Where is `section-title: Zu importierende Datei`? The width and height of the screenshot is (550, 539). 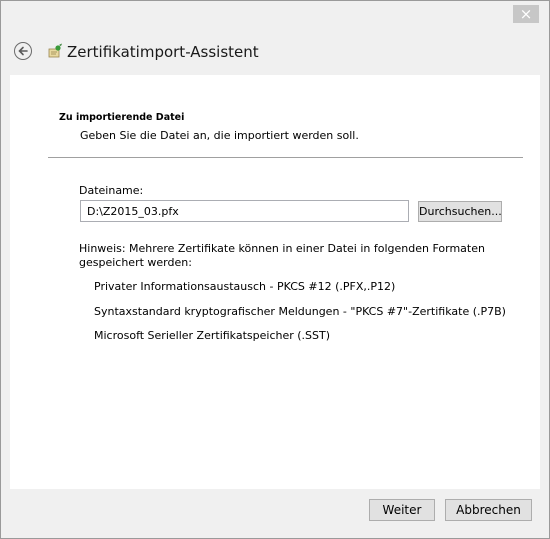 section-title: Zu importierende Datei is located at coordinates (122, 117).